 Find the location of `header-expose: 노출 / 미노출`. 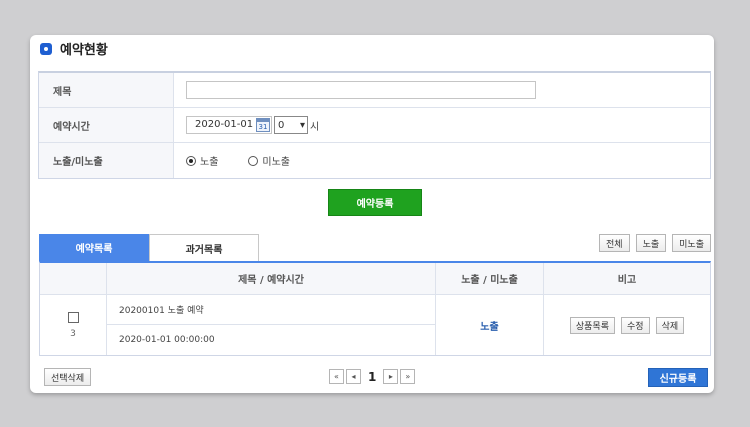

header-expose: 노출 / 미노출 is located at coordinates (490, 278).